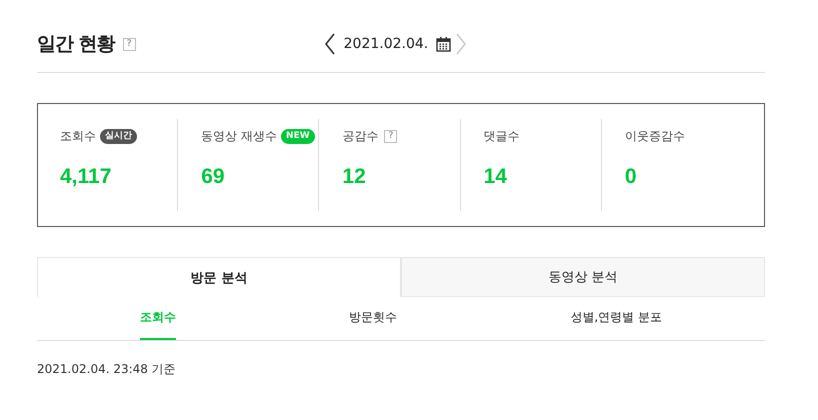 Image resolution: width=818 pixels, height=420 pixels. What do you see at coordinates (219, 277) in the screenshot?
I see `tab: 방문 분석` at bounding box center [219, 277].